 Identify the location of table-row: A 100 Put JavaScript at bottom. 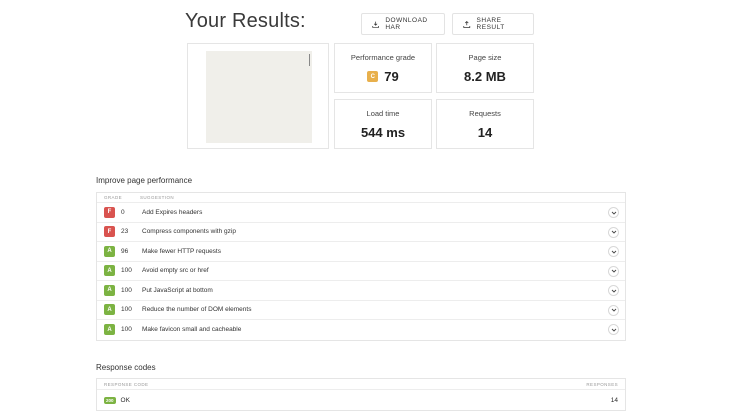
(361, 291).